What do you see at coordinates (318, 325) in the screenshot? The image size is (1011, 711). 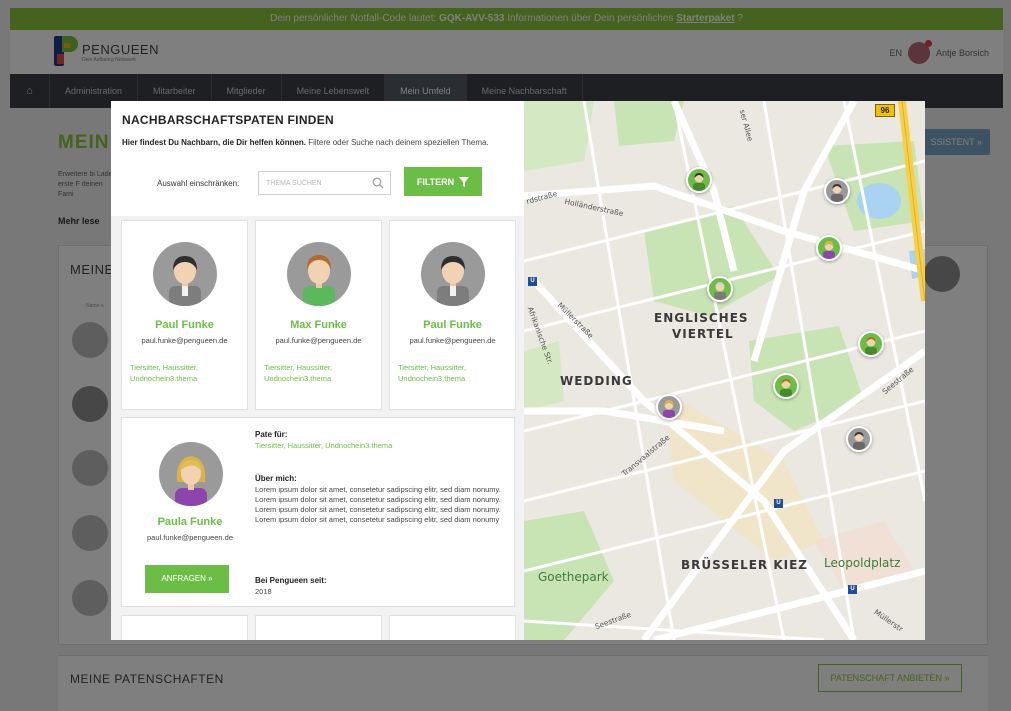 I see `paten-name: Max Funke` at bounding box center [318, 325].